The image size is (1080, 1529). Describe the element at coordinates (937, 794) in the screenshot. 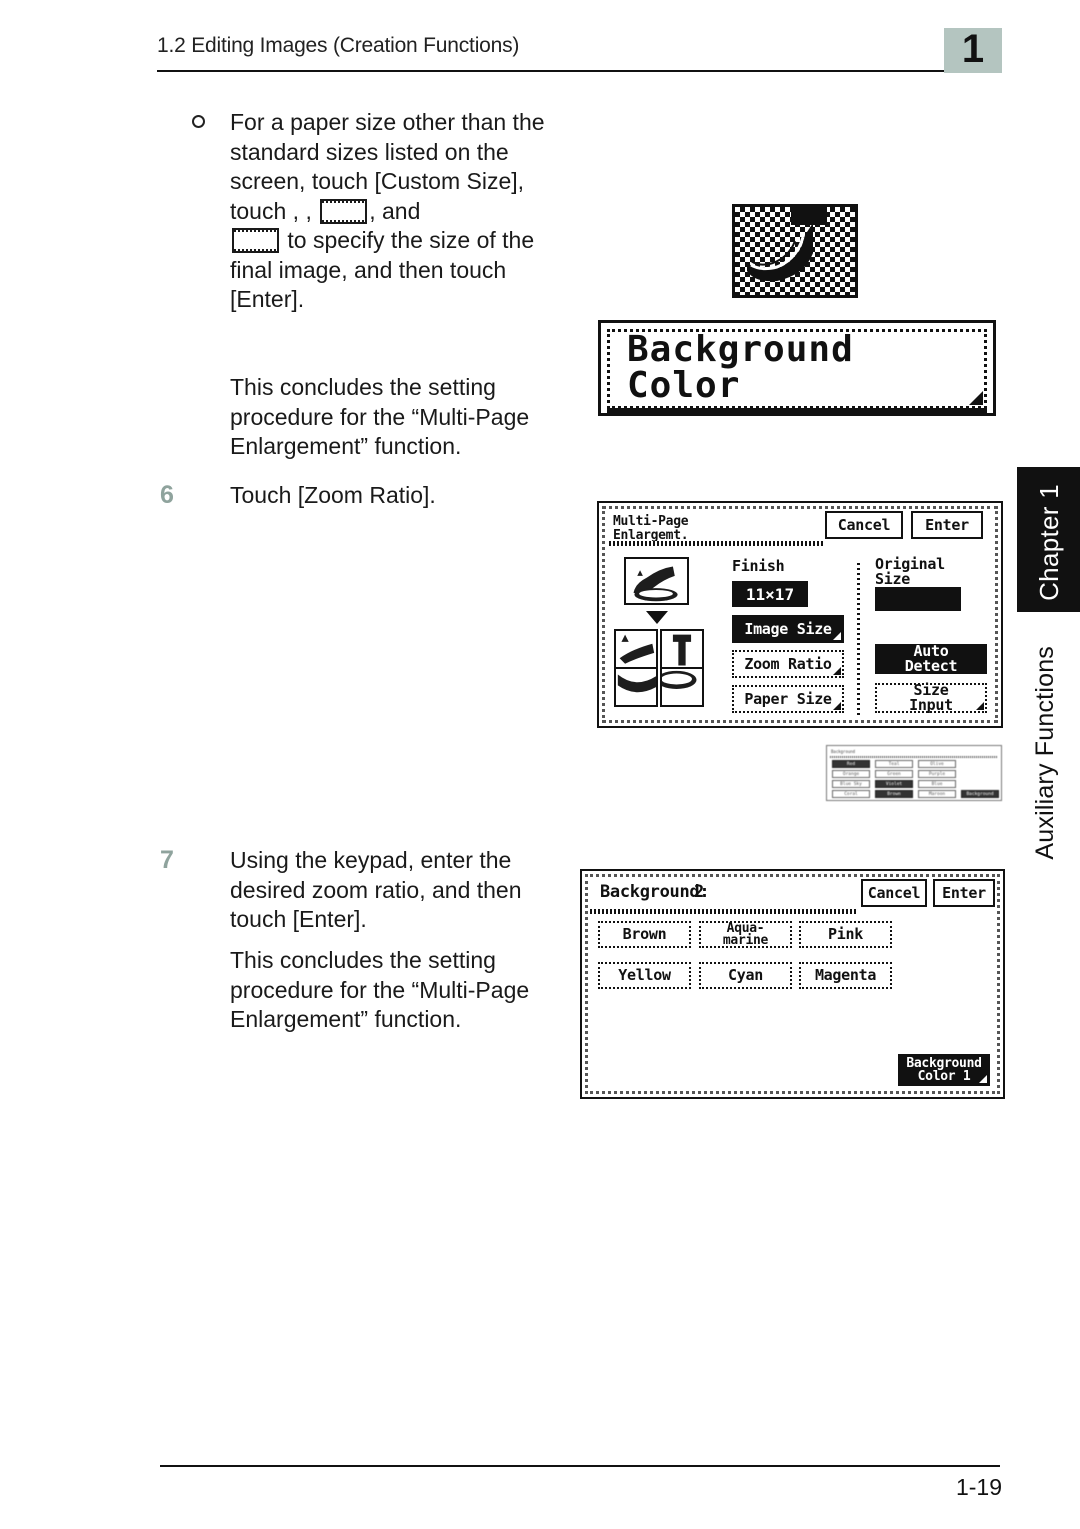

I see `lcd-mini-button: Maroon` at that location.